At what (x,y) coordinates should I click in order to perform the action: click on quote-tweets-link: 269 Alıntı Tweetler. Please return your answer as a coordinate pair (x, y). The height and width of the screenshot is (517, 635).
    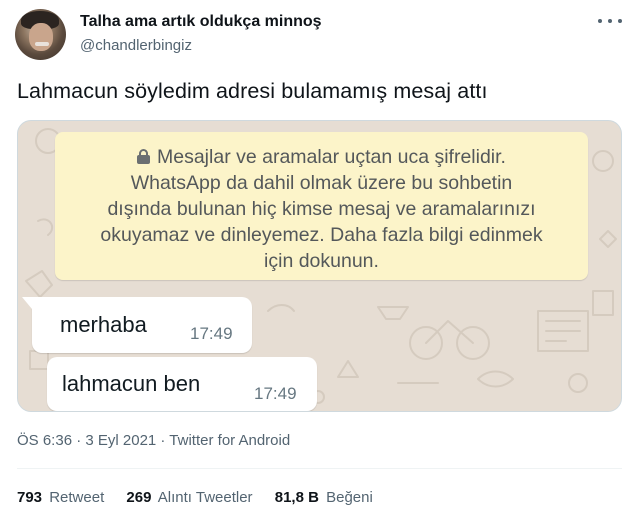
    Looking at the image, I should click on (189, 497).